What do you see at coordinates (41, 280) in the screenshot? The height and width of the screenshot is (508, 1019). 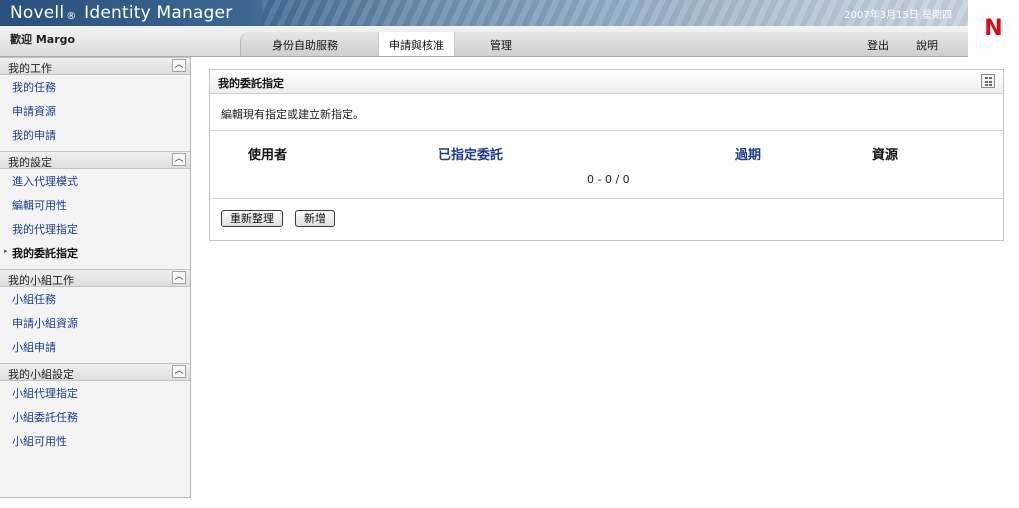 I see `section-title: 我的小組工作` at bounding box center [41, 280].